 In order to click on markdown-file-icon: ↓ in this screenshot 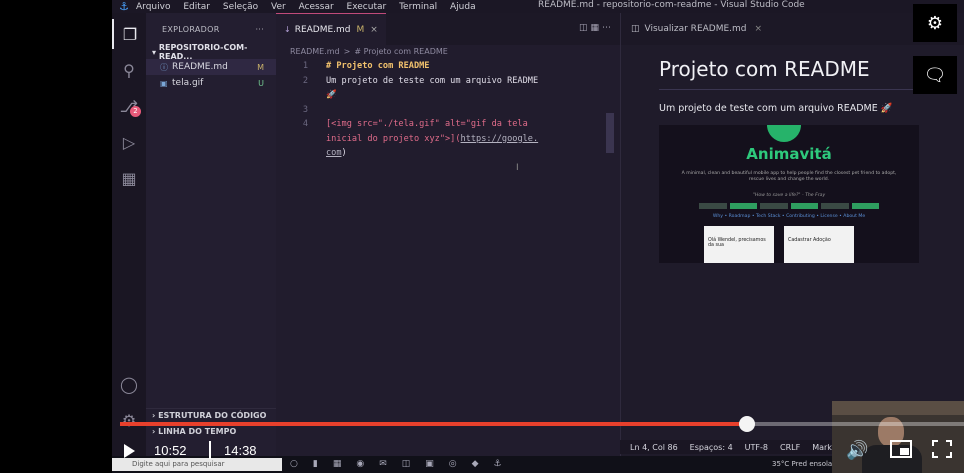, I will do `click(287, 29)`.